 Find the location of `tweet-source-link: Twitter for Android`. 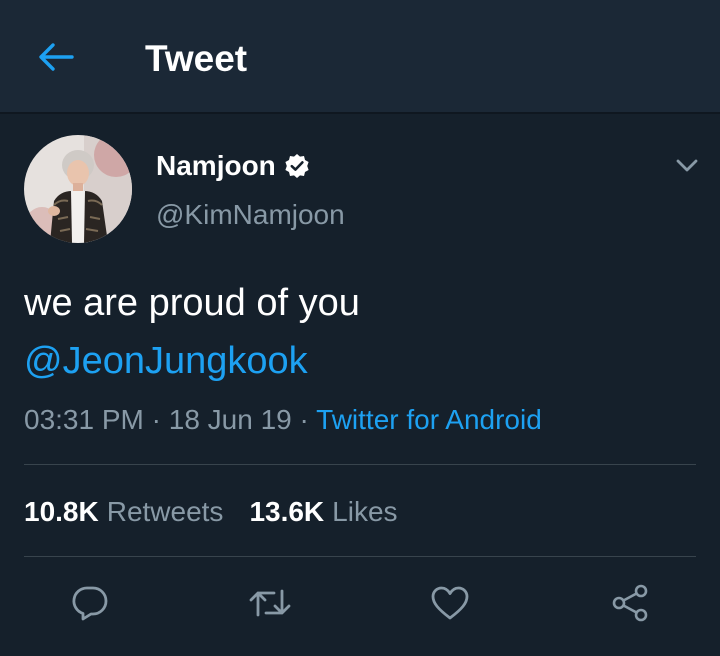

tweet-source-link: Twitter for Android is located at coordinates (429, 419).